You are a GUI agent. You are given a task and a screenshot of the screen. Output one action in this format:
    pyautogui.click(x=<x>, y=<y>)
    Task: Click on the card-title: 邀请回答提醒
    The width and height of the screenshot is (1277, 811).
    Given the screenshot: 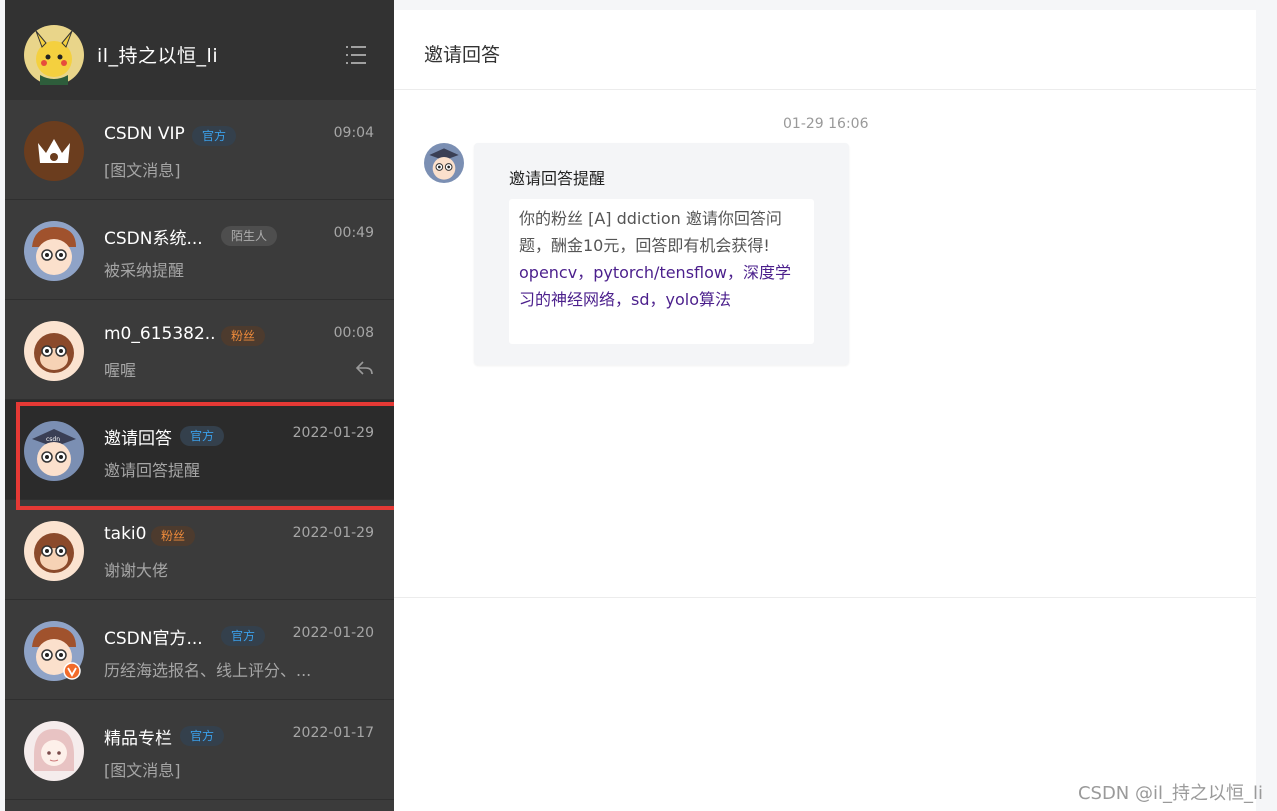 What is the action you would take?
    pyautogui.click(x=557, y=178)
    